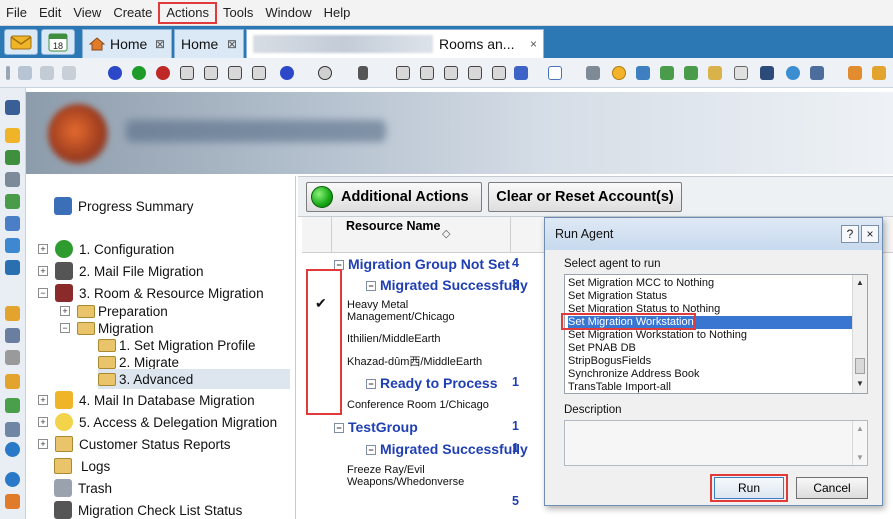  Describe the element at coordinates (132, 13) in the screenshot. I see `menu-create: Create` at that location.